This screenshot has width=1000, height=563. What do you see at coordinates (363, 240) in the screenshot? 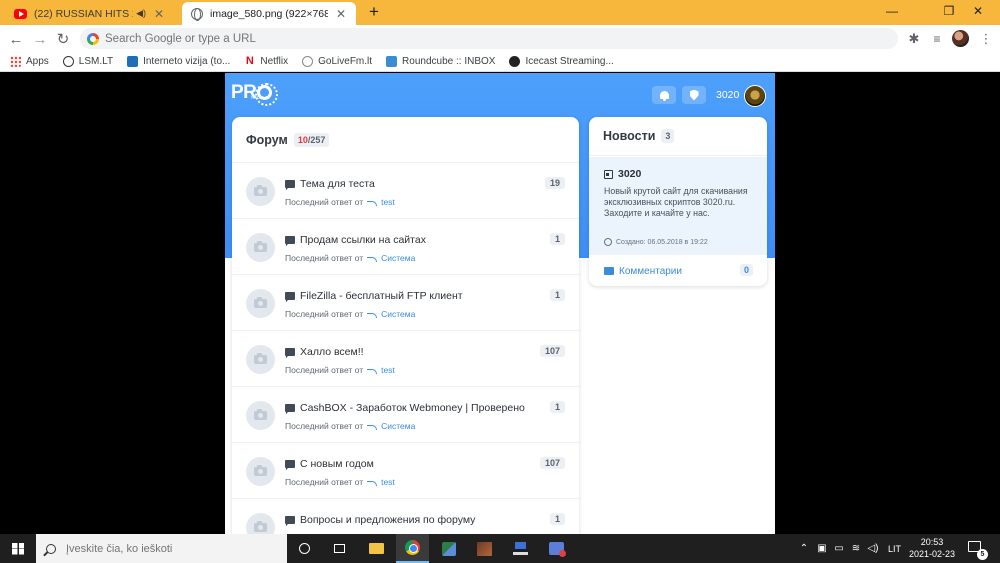
I see `topic-title: Продам ссылки на сайтах` at bounding box center [363, 240].